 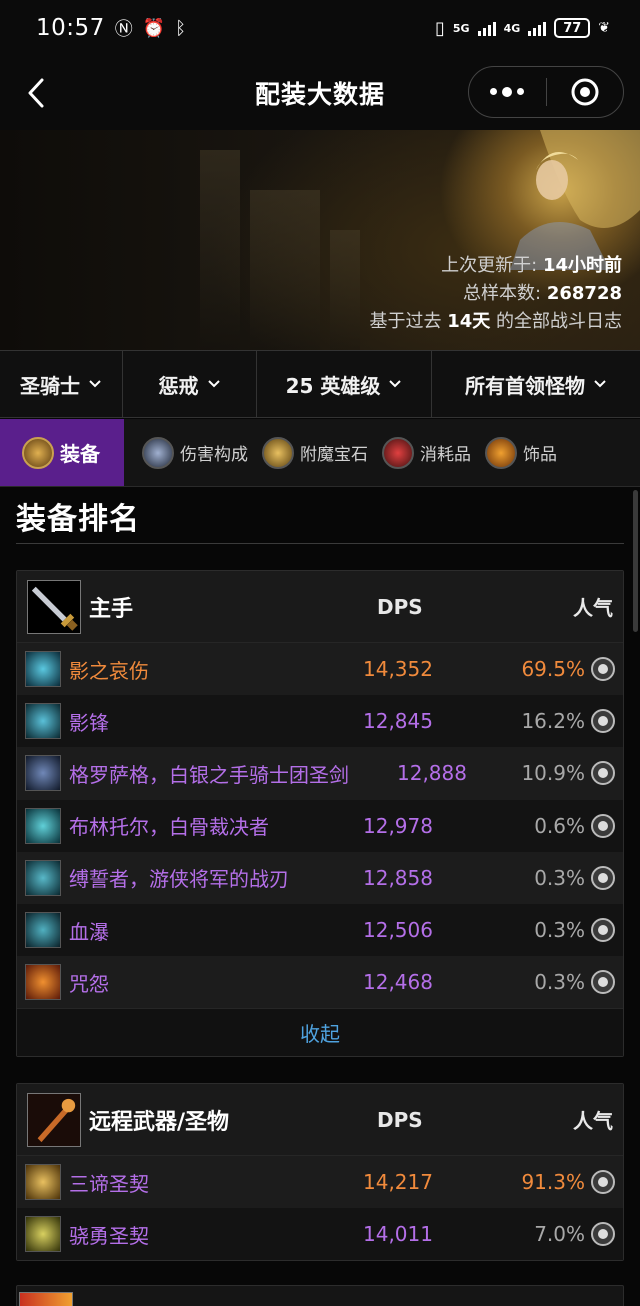 I want to click on tab-enchant: 附魔宝石, so click(x=308, y=452).